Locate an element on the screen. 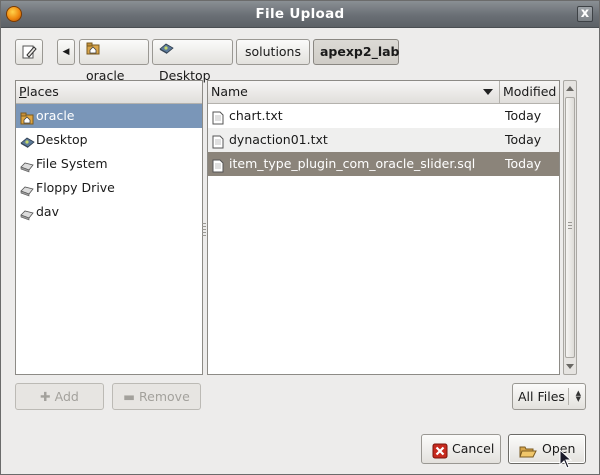 This screenshot has width=600, height=475. places-header-mnemonic: P is located at coordinates (23, 91).